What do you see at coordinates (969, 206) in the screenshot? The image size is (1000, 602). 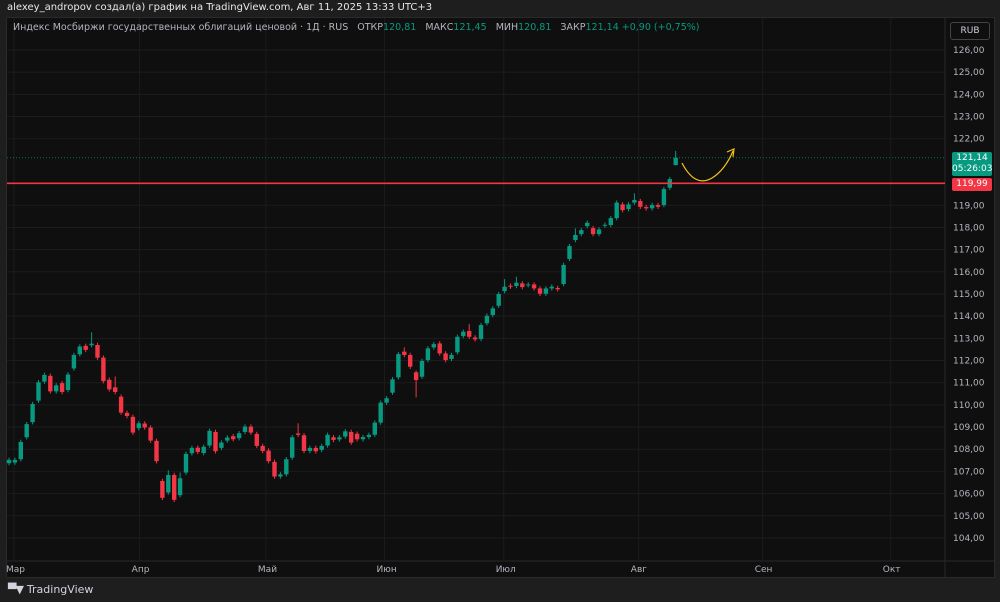 I see `price-axis-label: 119,00` at bounding box center [969, 206].